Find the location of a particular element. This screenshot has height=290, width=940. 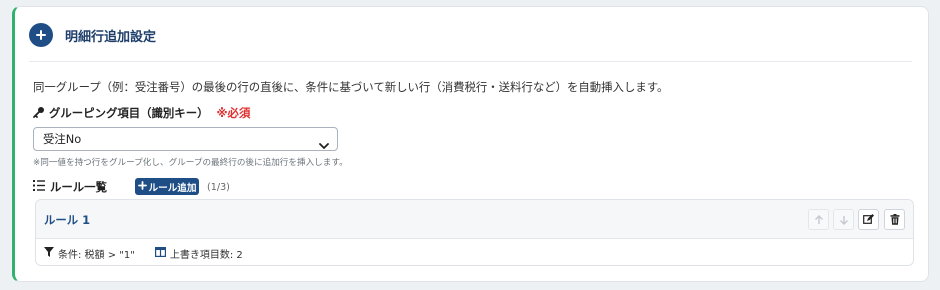

edit-rule-button is located at coordinates (868, 219).